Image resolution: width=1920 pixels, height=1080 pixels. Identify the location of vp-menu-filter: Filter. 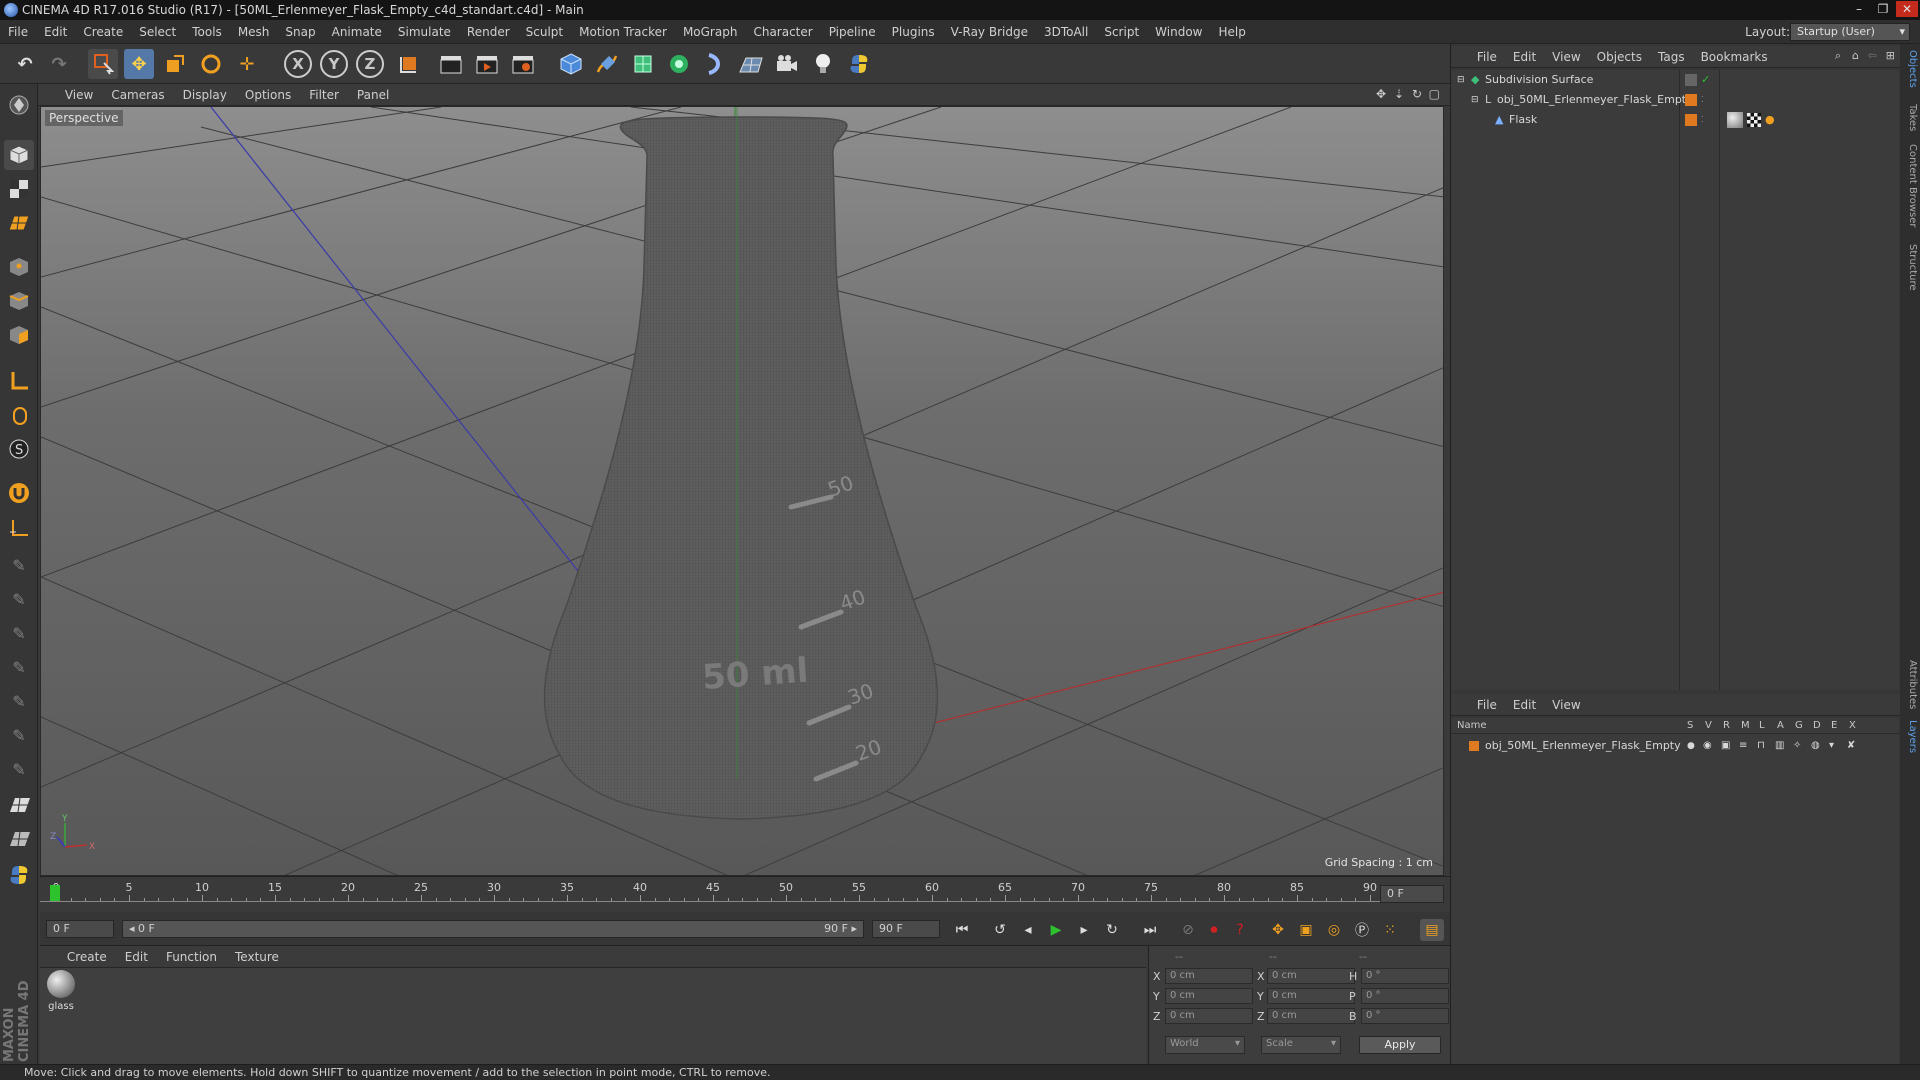
(324, 95).